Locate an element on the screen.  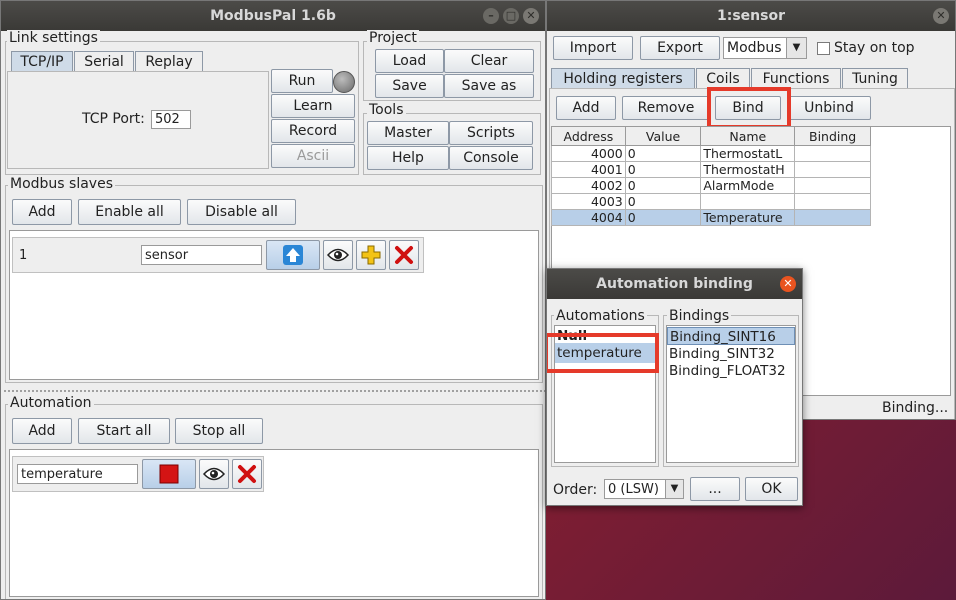
sensor-titlebar: 1:sensor ✕ is located at coordinates (751, 16).